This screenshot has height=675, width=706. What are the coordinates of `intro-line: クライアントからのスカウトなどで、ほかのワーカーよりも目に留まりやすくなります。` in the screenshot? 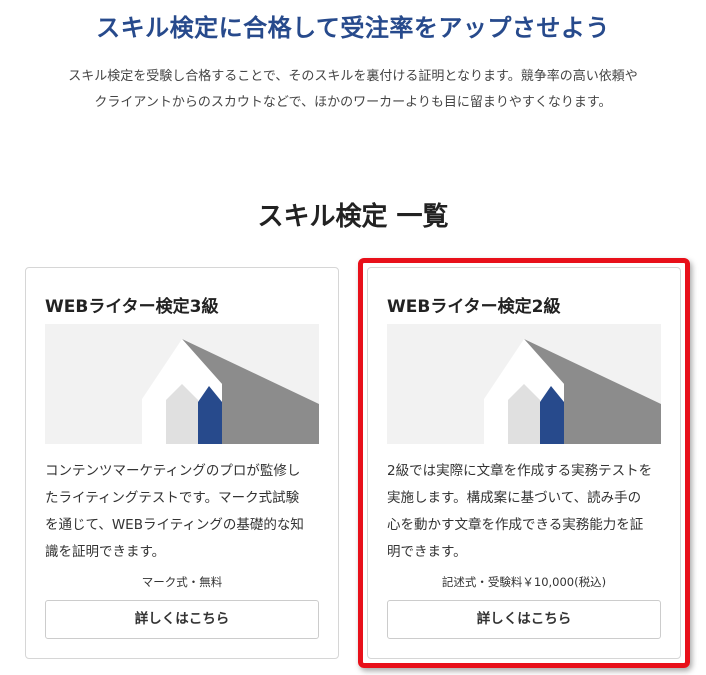 It's located at (353, 102).